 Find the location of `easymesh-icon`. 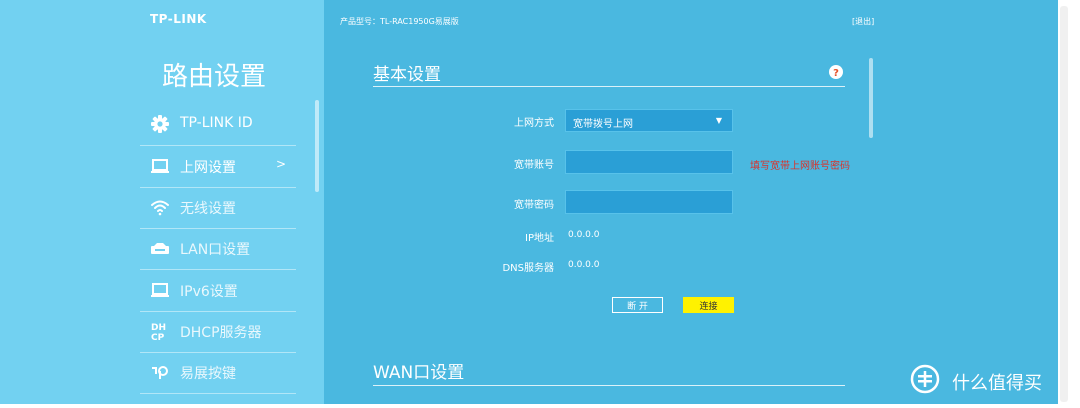

easymesh-icon is located at coordinates (160, 372).